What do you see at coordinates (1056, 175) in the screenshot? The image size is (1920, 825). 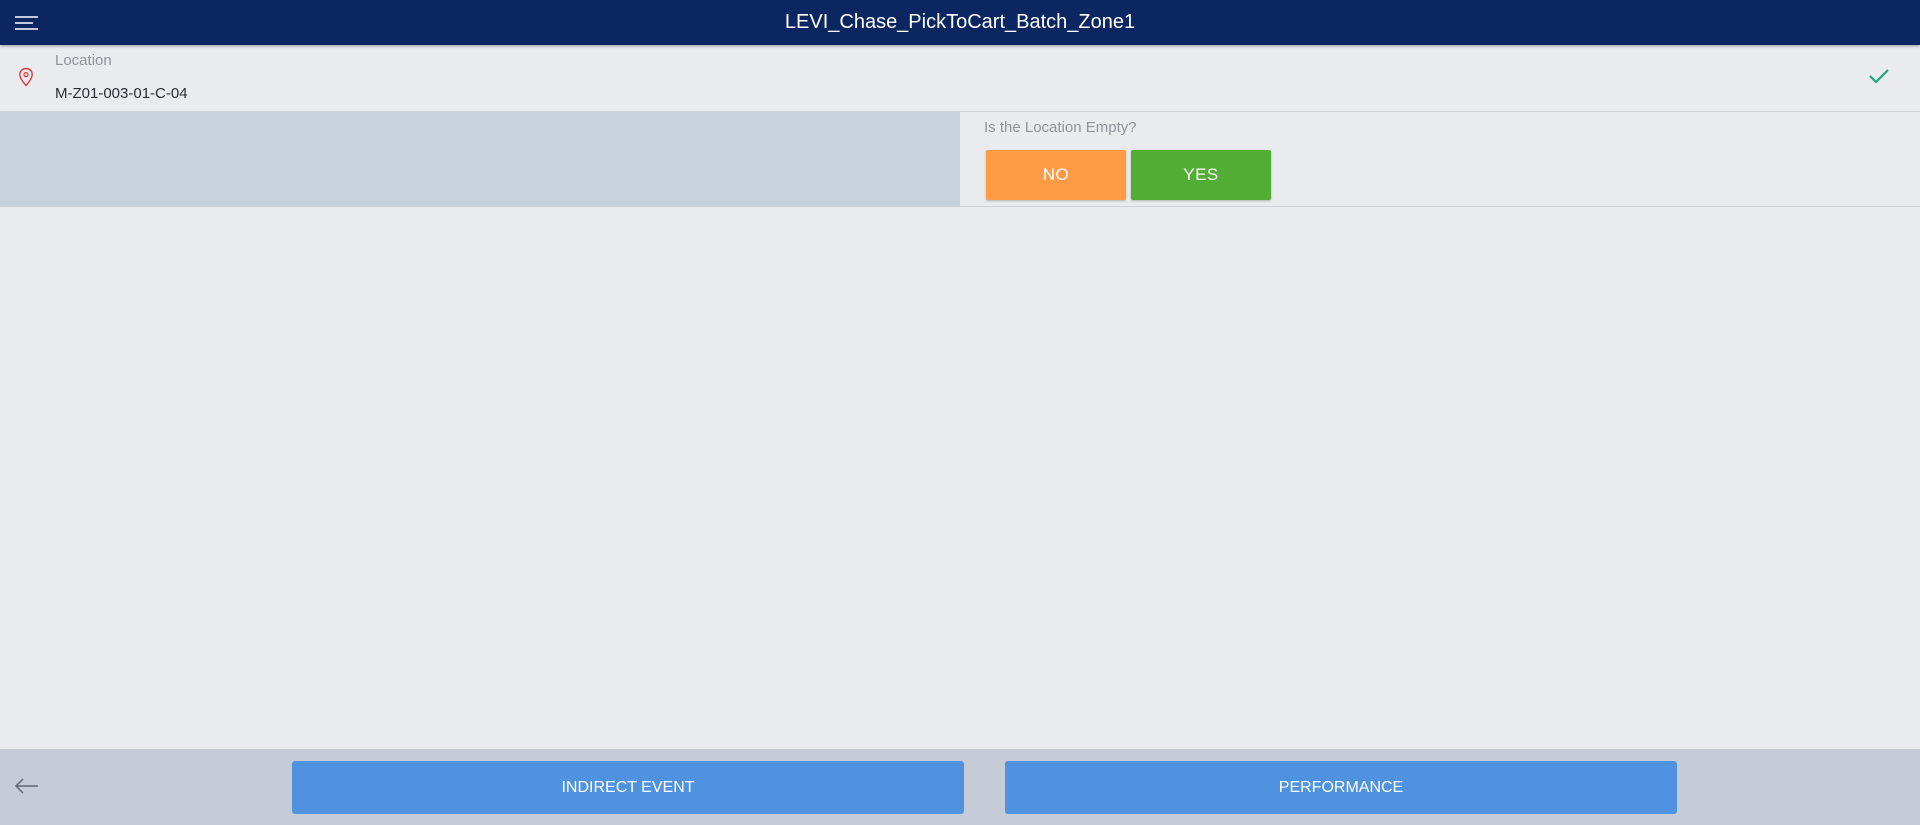 I see `no-button: NO` at bounding box center [1056, 175].